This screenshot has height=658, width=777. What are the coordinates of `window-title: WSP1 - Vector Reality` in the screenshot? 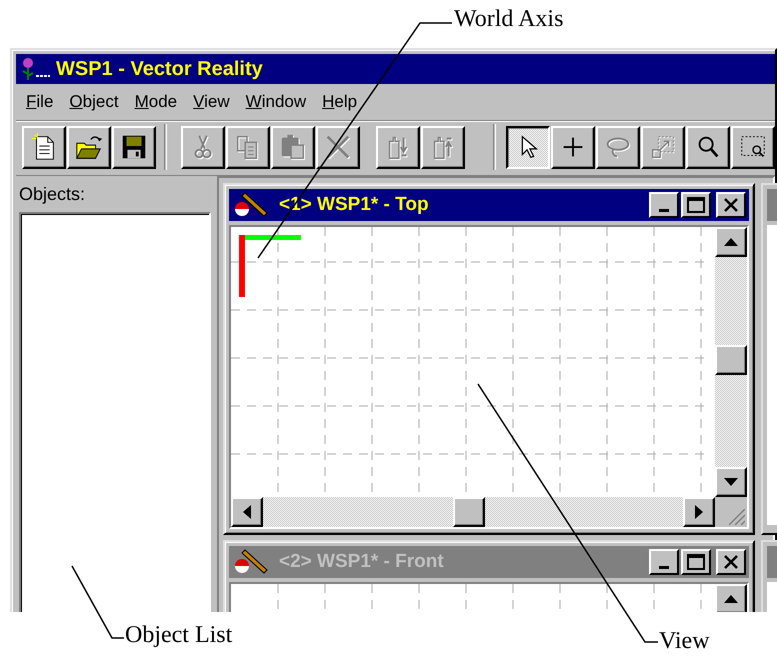 It's located at (159, 69).